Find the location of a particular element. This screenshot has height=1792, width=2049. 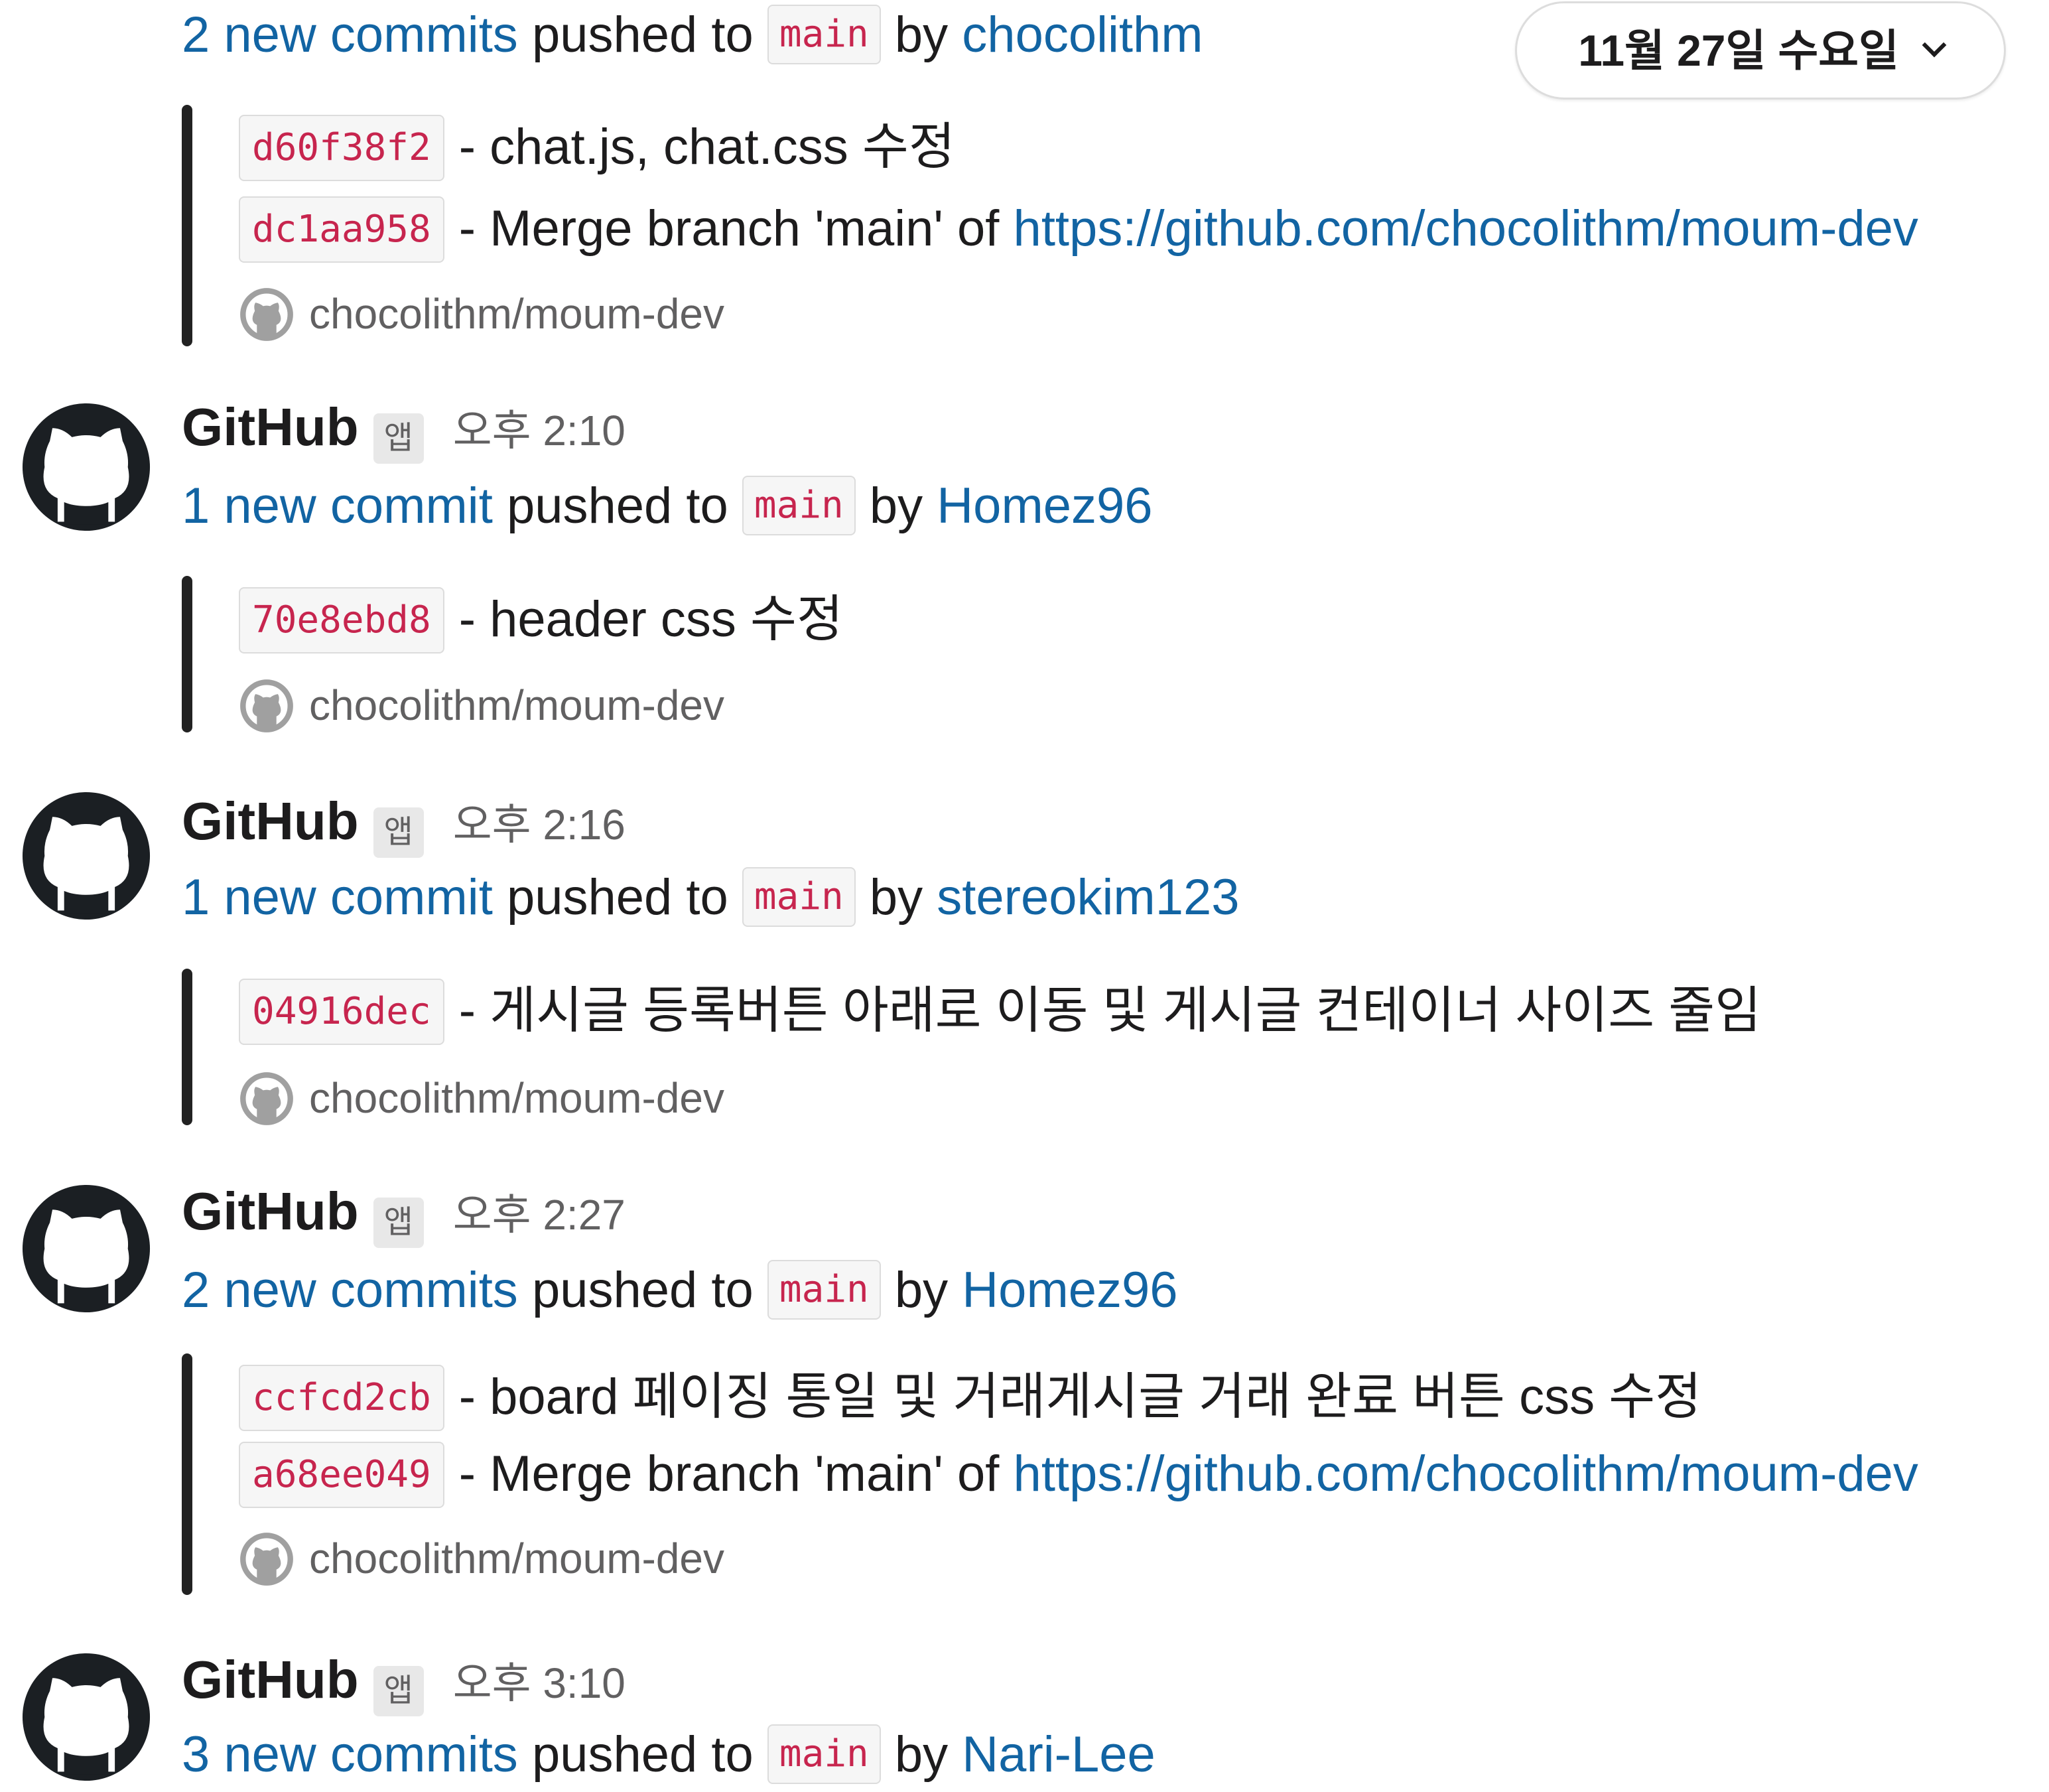

commit-sha-link: ccfcd2cb is located at coordinates (341, 1397).